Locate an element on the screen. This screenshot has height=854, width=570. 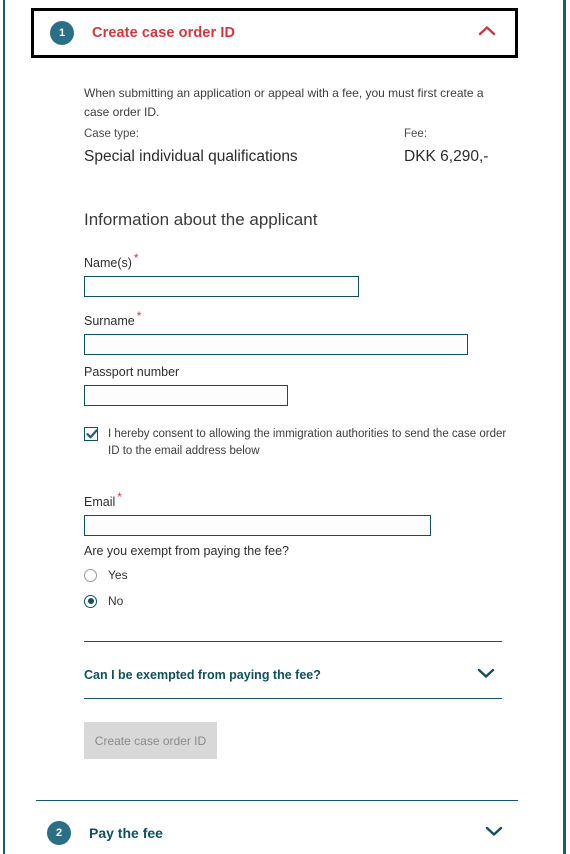
step-badge-1: 1 is located at coordinates (62, 33).